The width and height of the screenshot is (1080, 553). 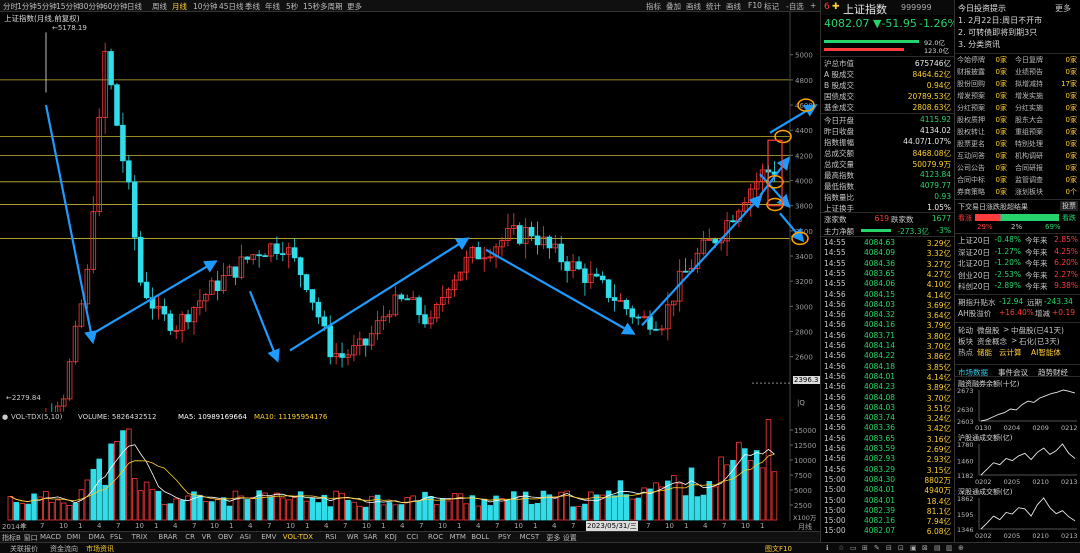 What do you see at coordinates (827, 548) in the screenshot?
I see `status-icon-0: ℹ` at bounding box center [827, 548].